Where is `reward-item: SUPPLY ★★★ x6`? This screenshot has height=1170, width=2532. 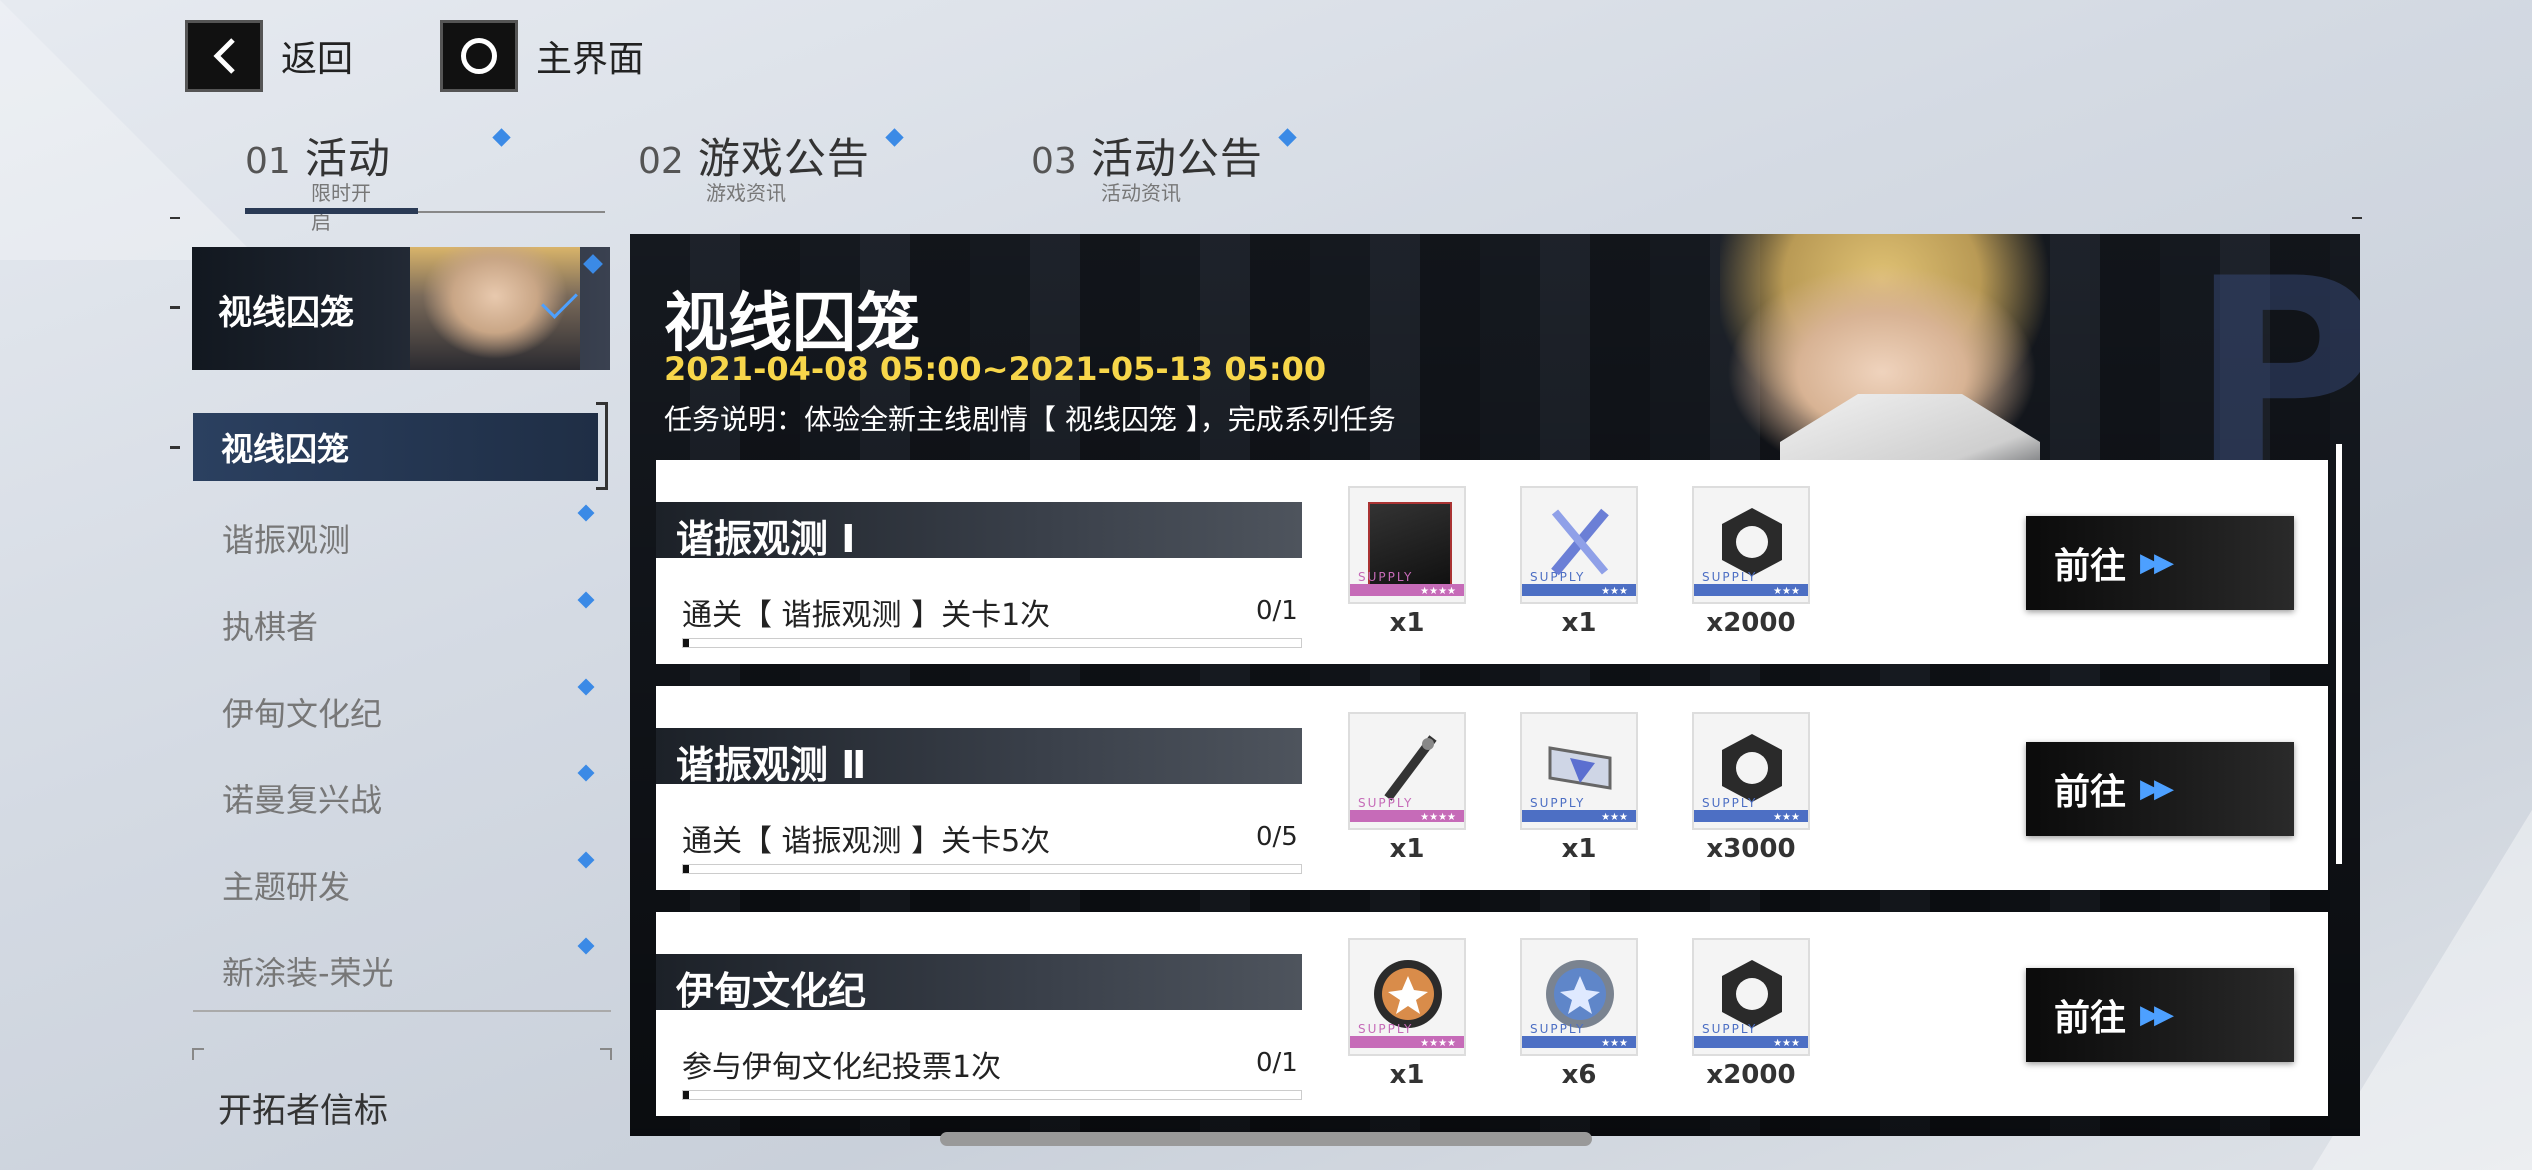 reward-item: SUPPLY ★★★ x6 is located at coordinates (1579, 1014).